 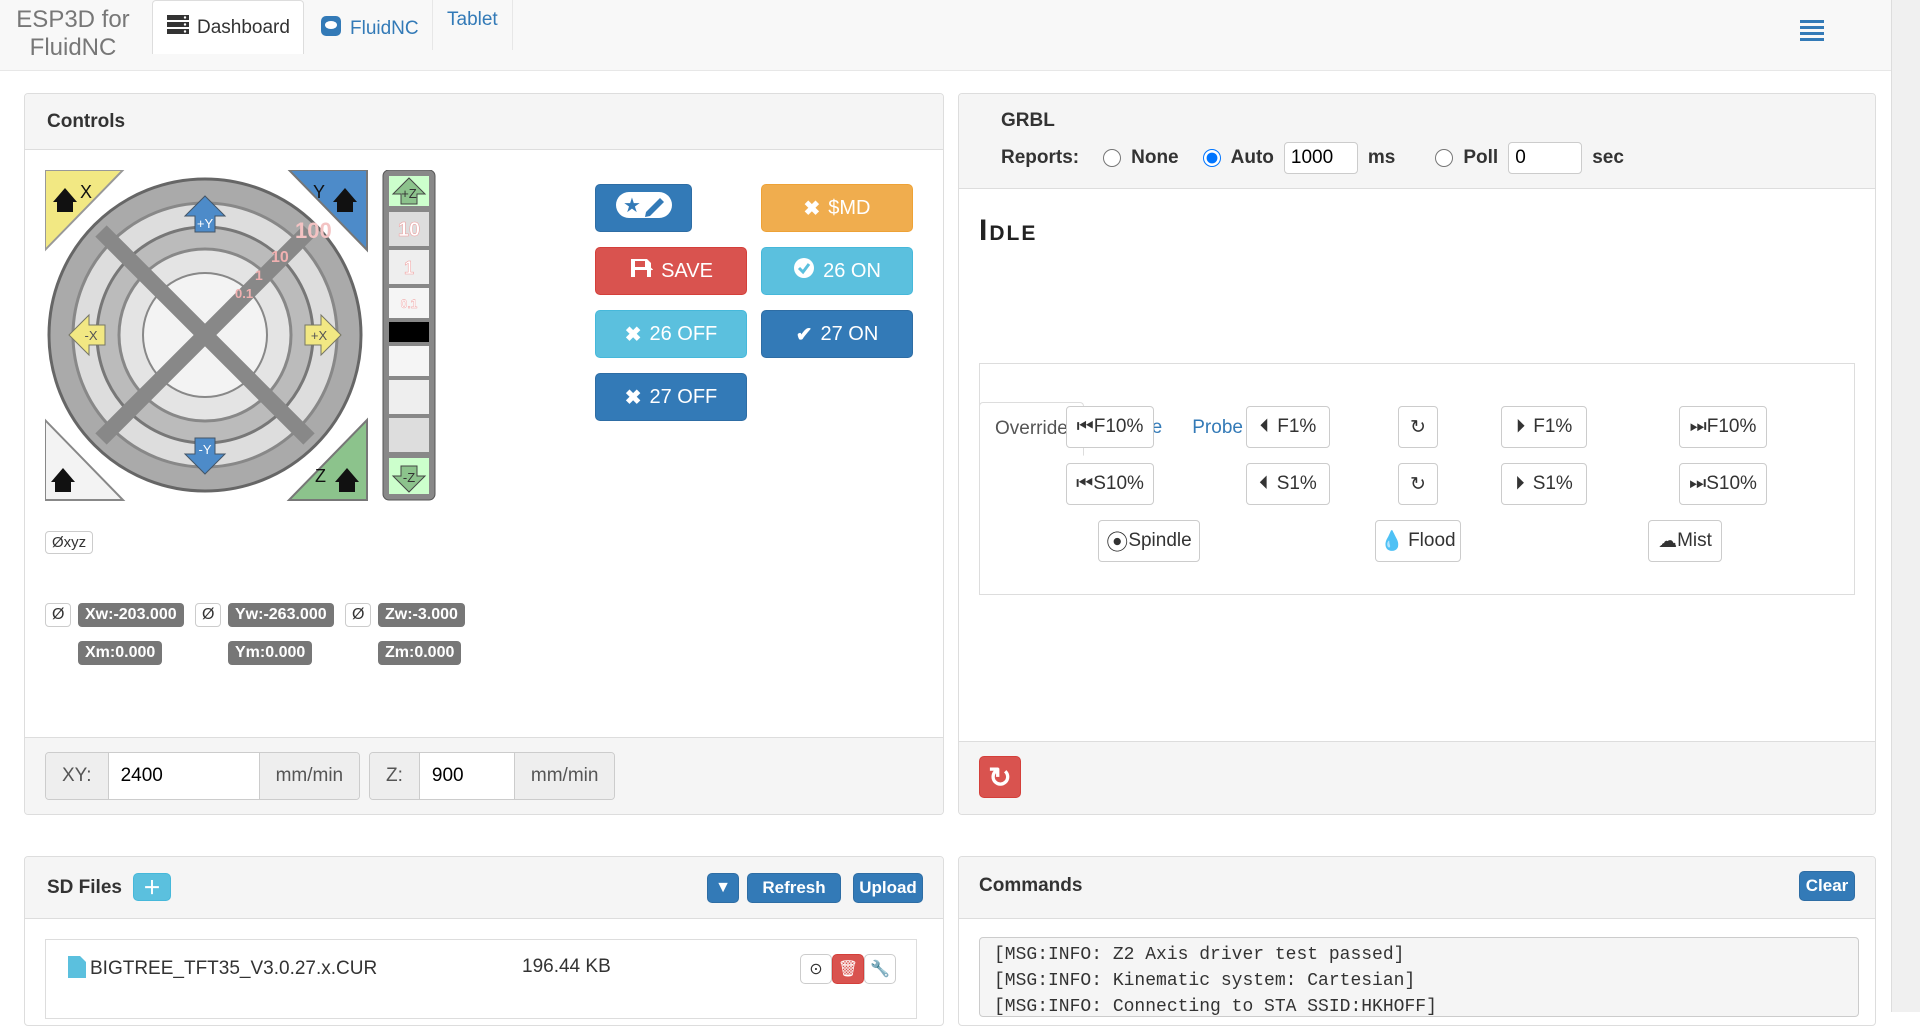 What do you see at coordinates (1205, 981) in the screenshot?
I see `console-line: [MSG:INFO: Kinematic system: Cartesian]` at bounding box center [1205, 981].